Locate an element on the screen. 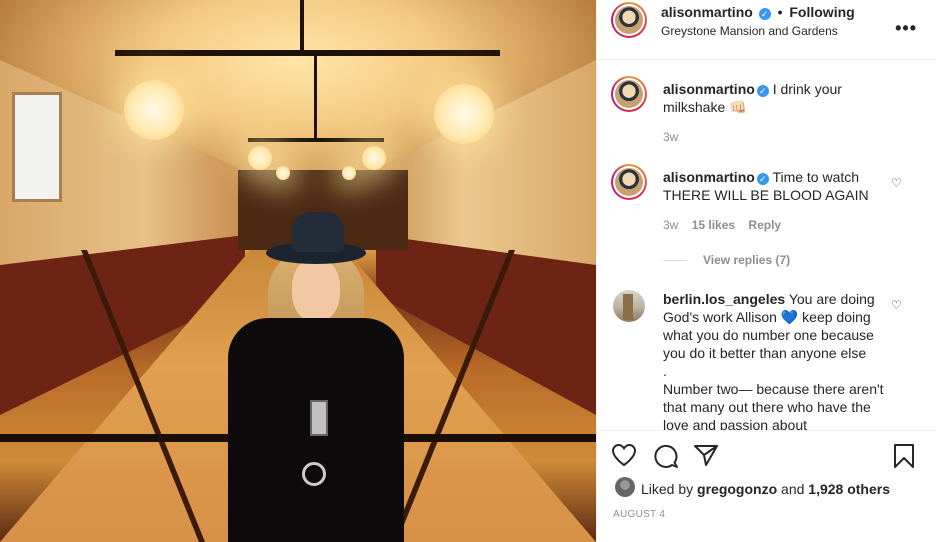  reply-button: Reply is located at coordinates (764, 225).